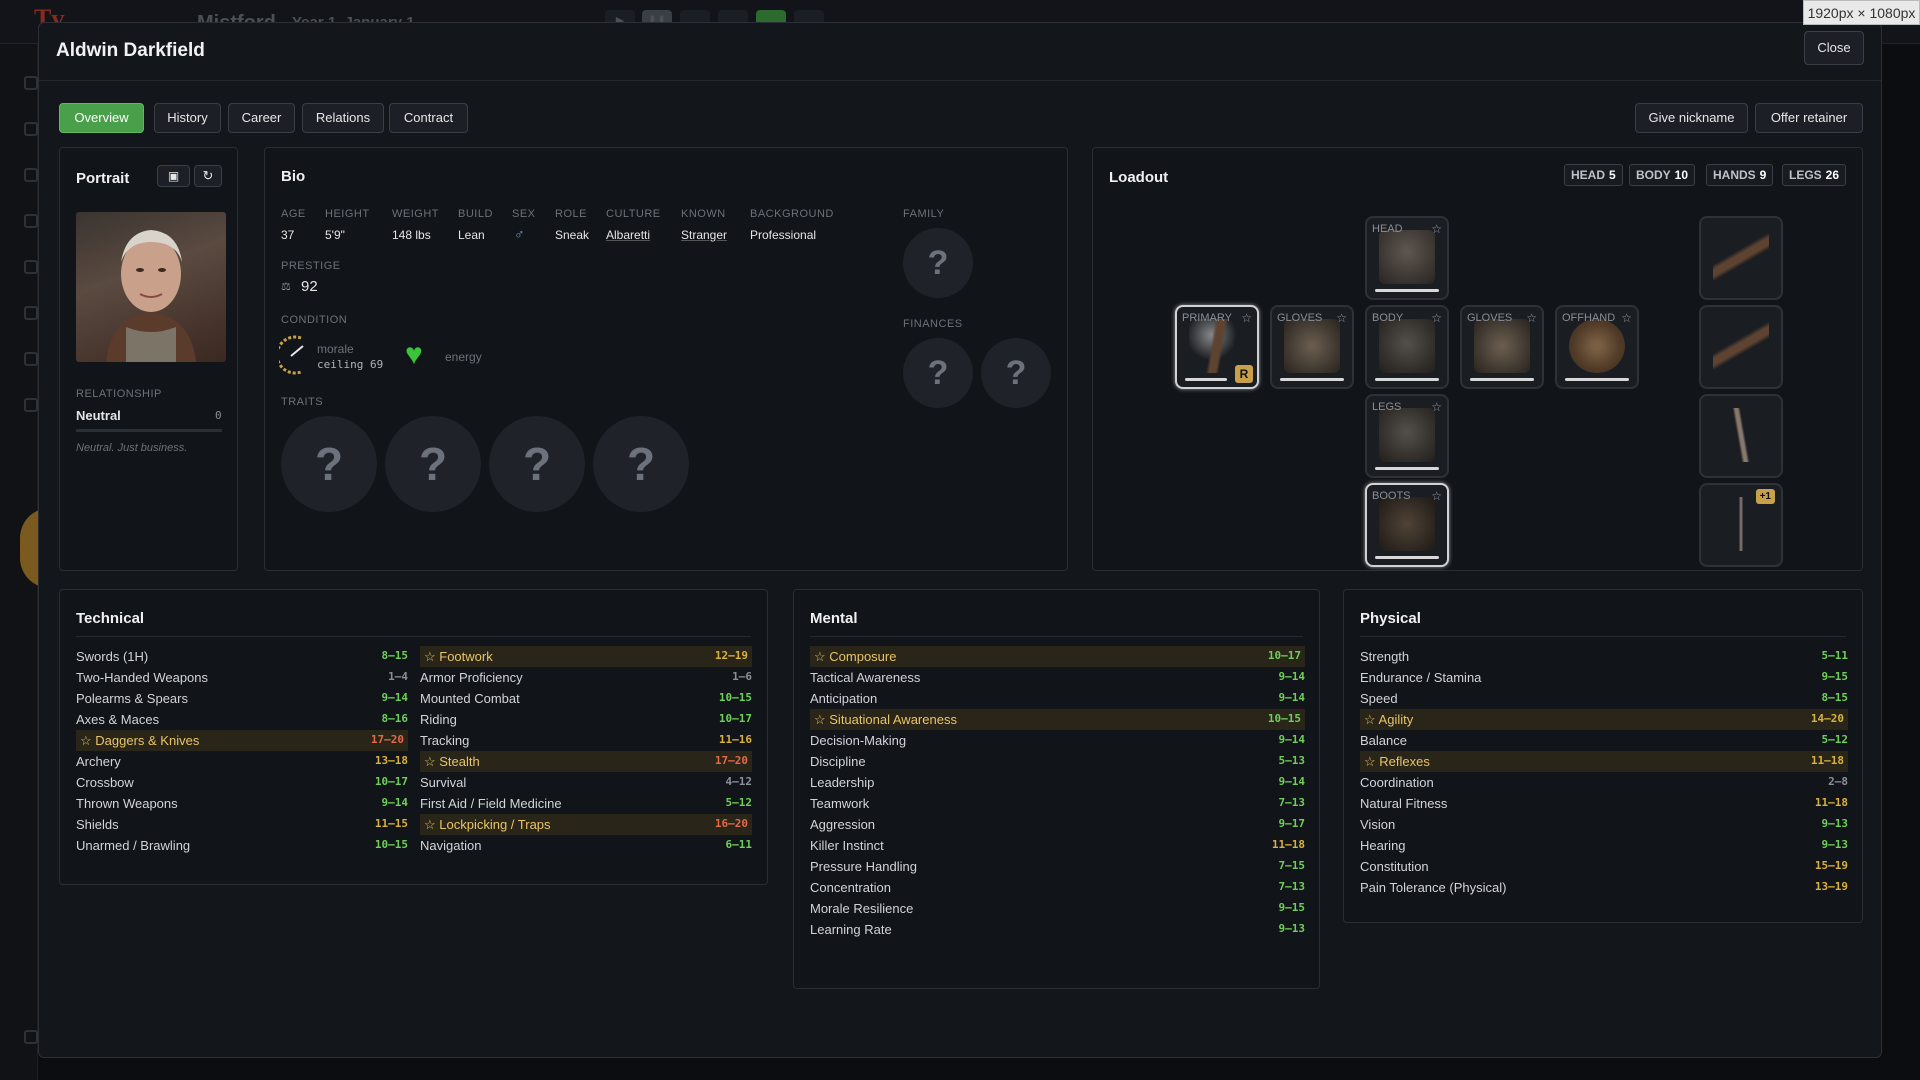 This screenshot has width=1920, height=1080. I want to click on skill-row: Pain Tolerance (Physical) 13–19, so click(1604, 887).